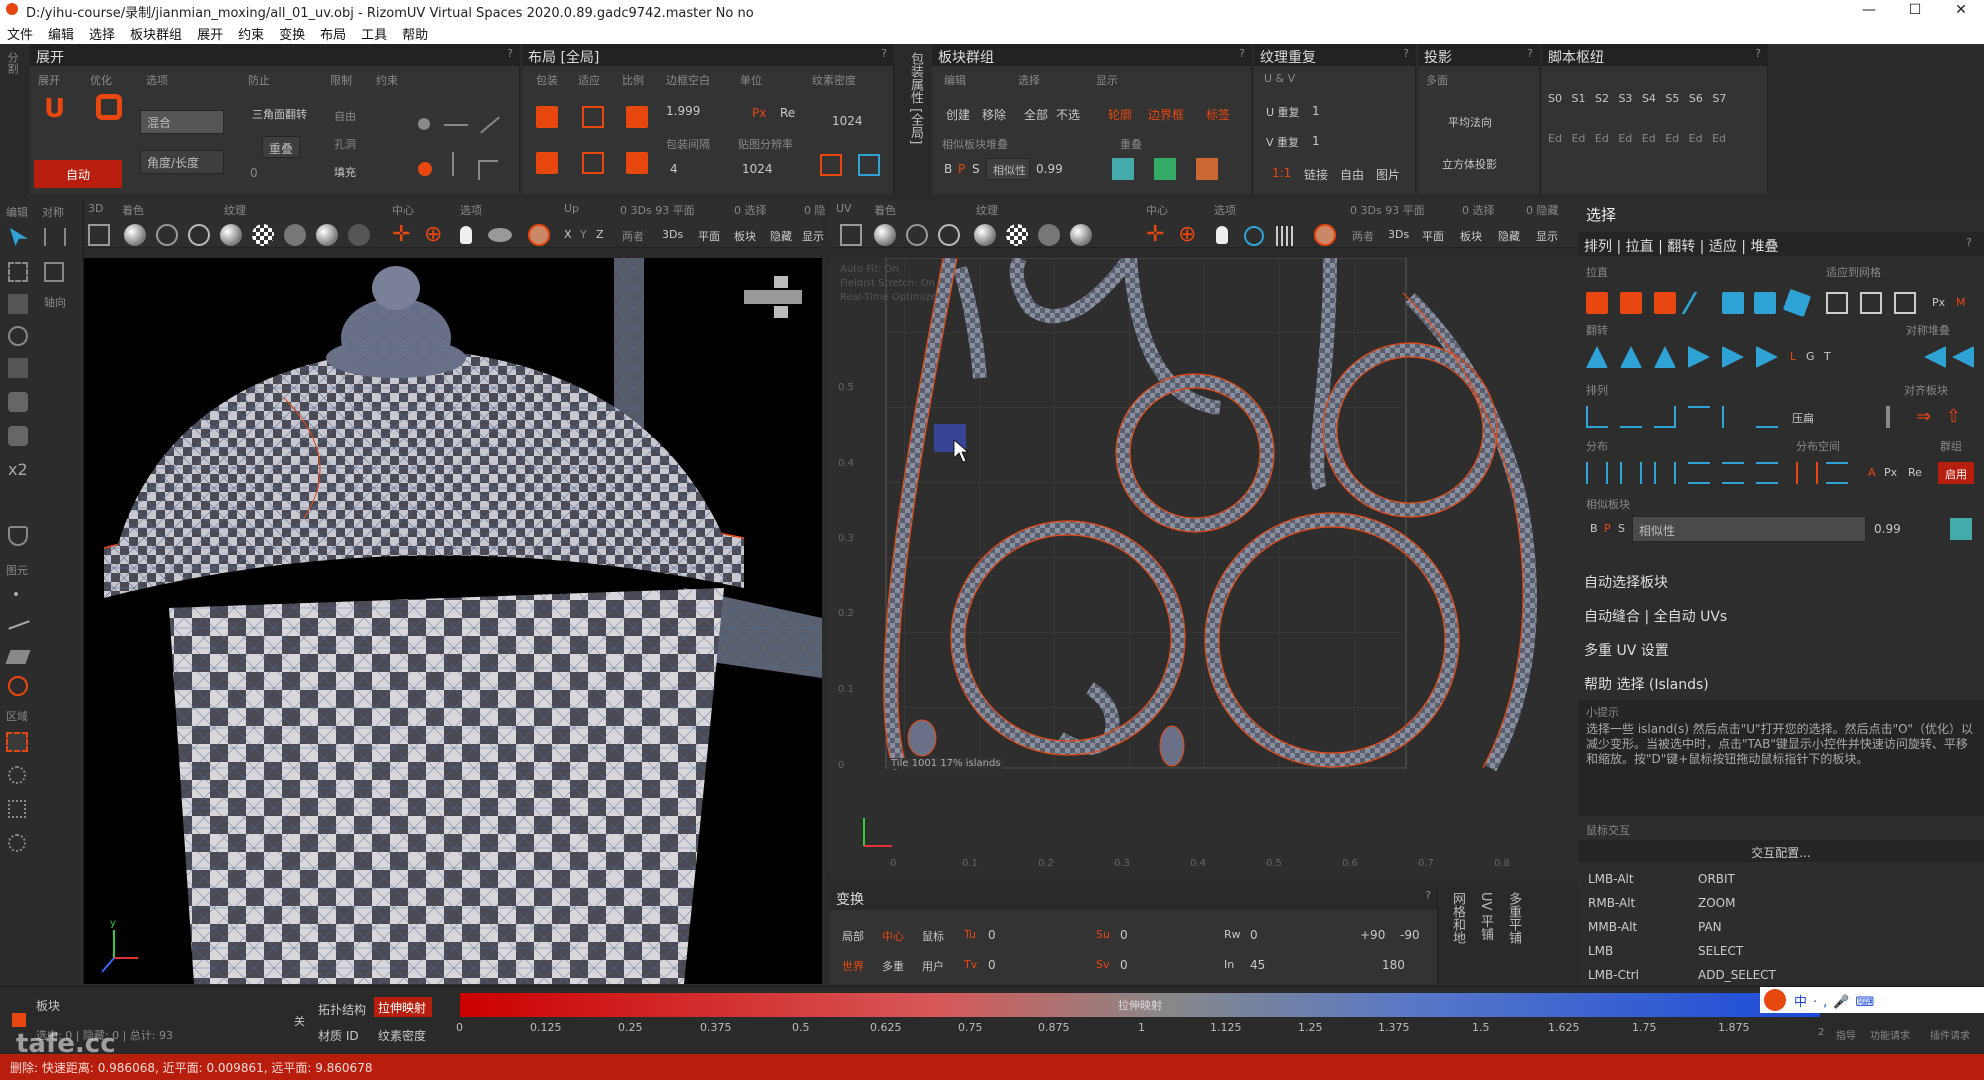 This screenshot has width=1984, height=1080. What do you see at coordinates (18, 272) in the screenshot?
I see `box-select-icon` at bounding box center [18, 272].